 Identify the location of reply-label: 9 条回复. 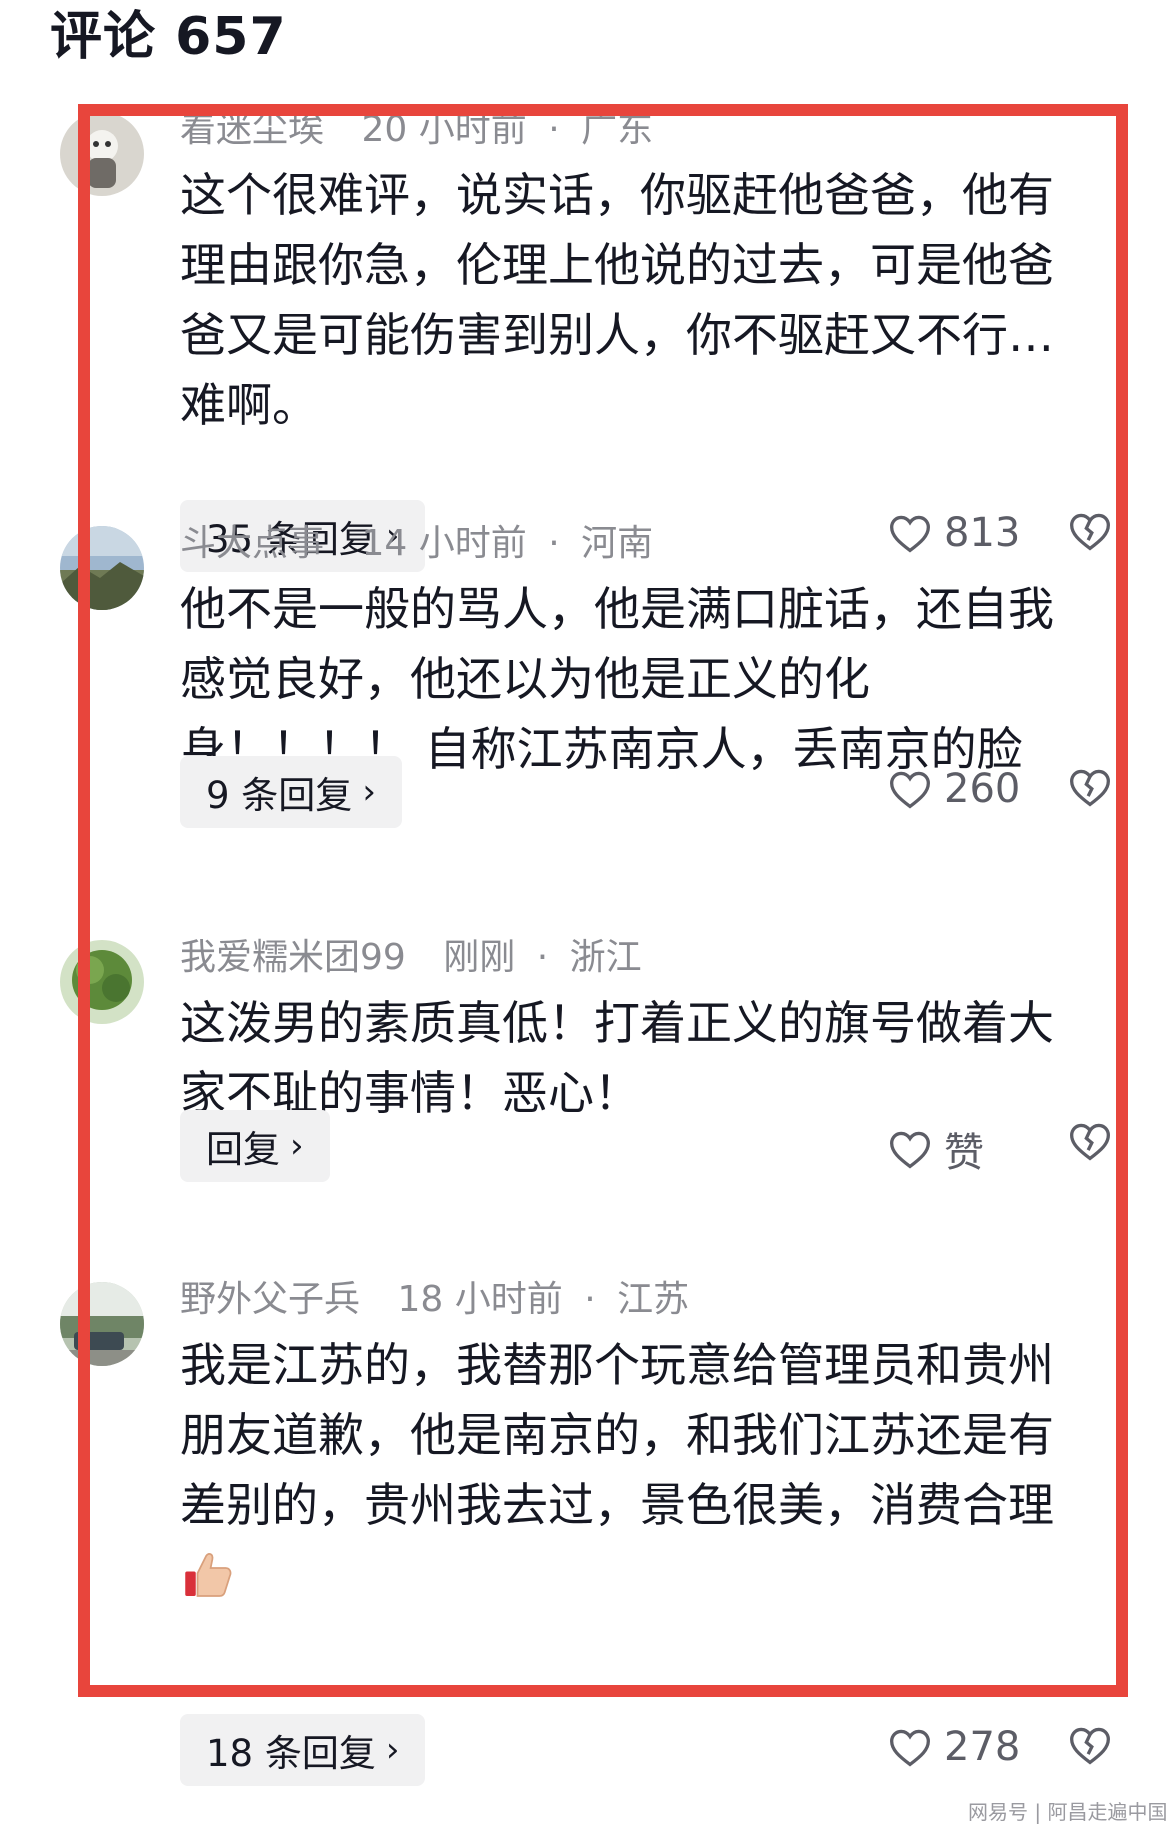
(279, 795).